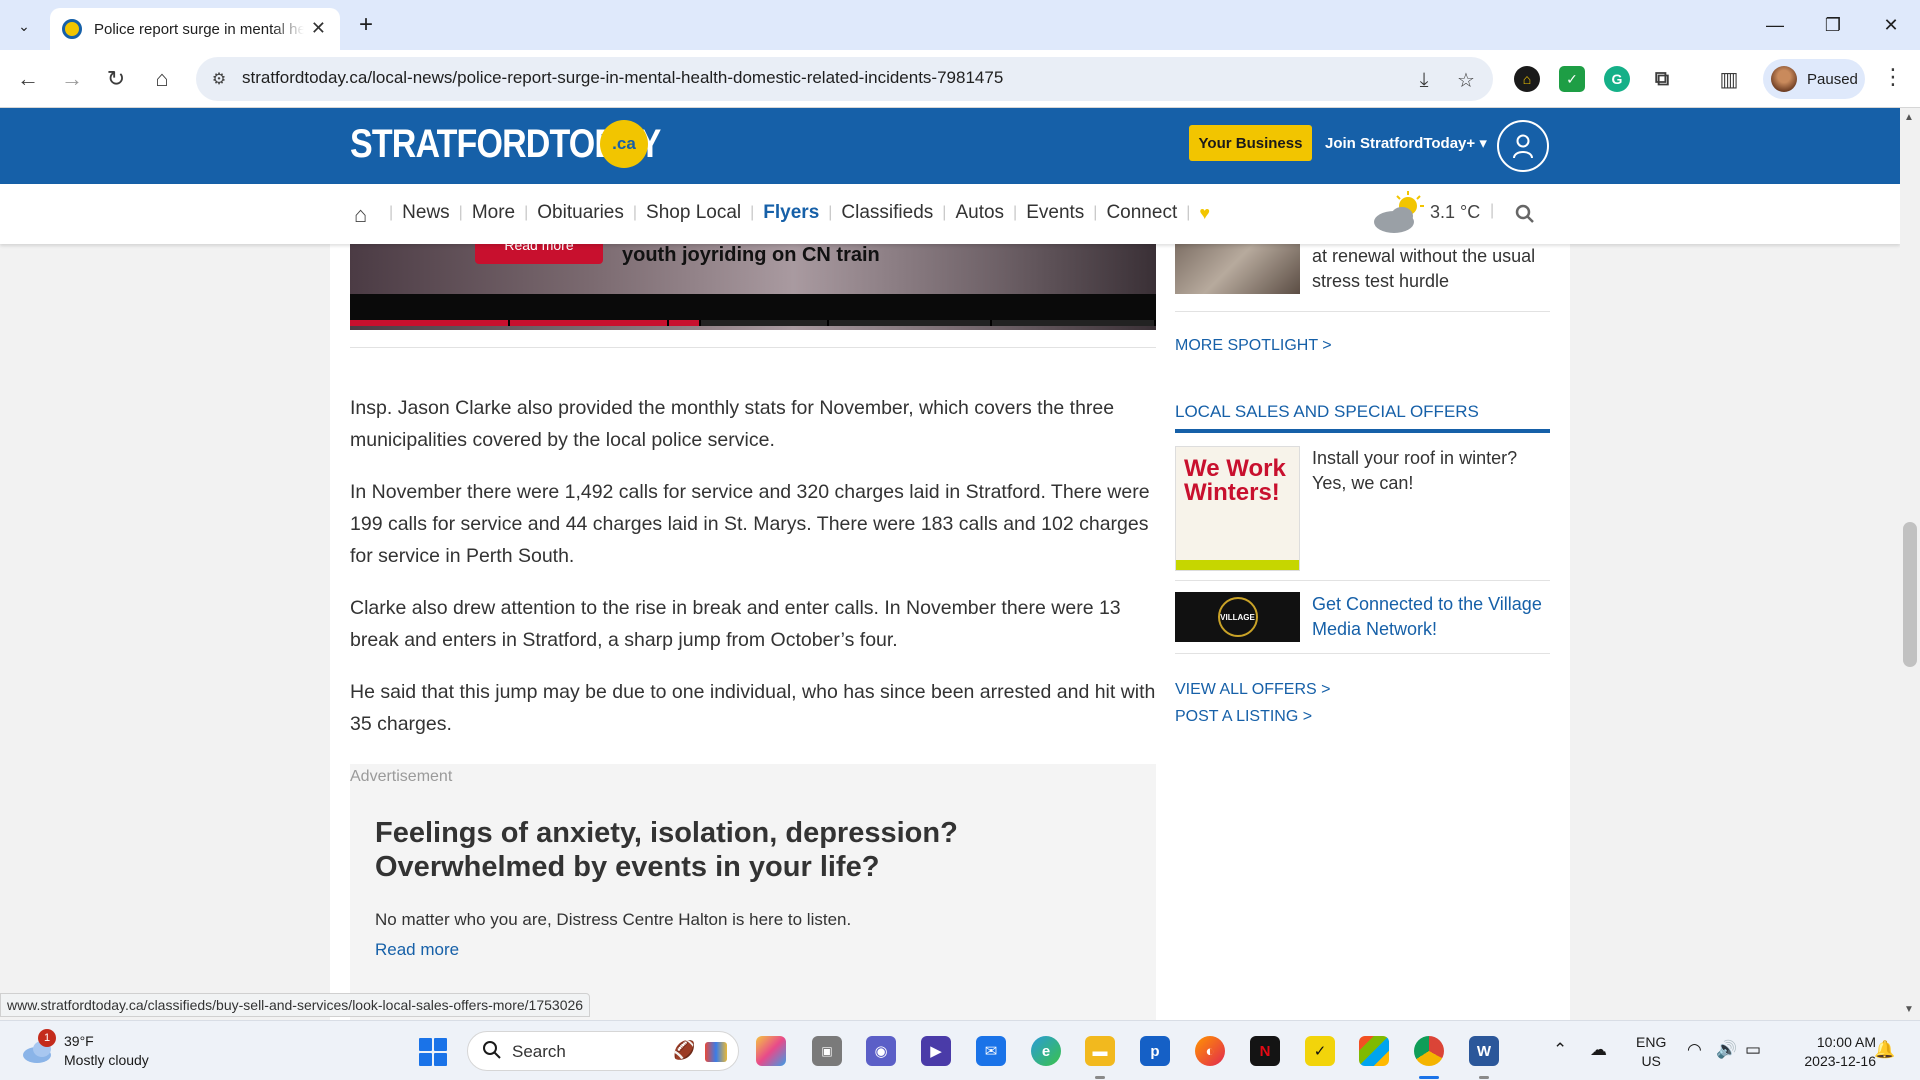  I want to click on reload-icon: ↻, so click(116, 79).